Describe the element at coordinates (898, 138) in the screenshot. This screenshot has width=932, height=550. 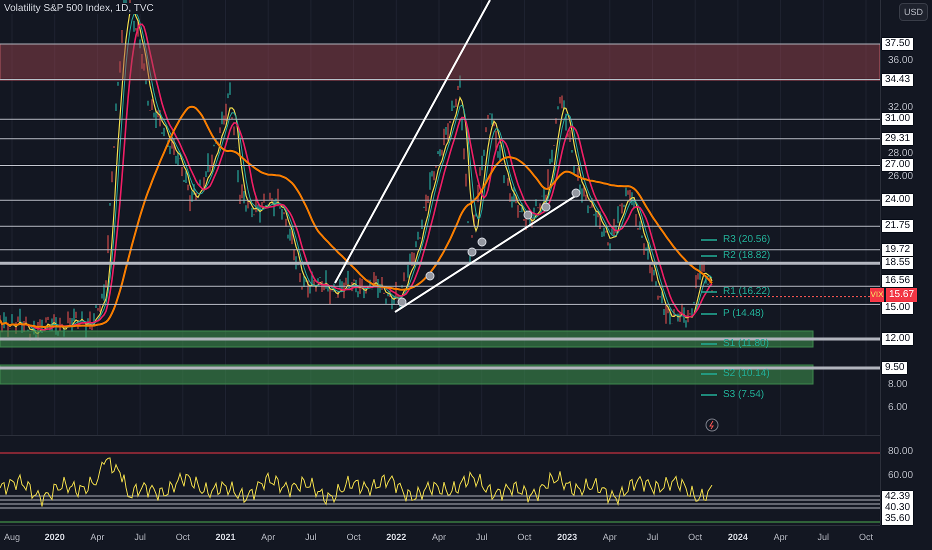
I see `level-label: 29.31` at that location.